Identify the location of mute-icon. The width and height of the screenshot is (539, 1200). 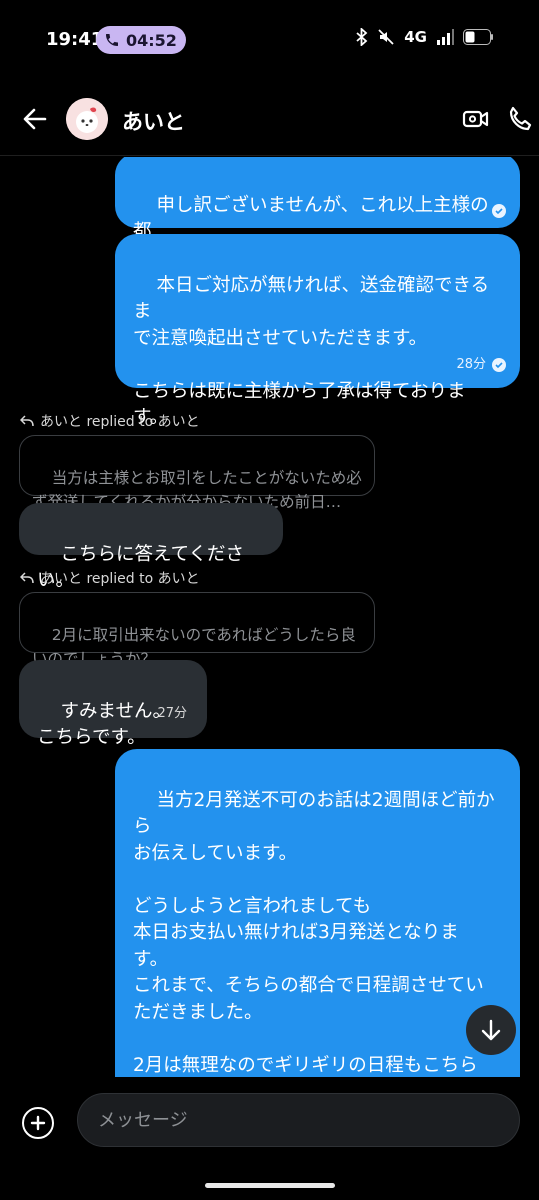
(386, 37).